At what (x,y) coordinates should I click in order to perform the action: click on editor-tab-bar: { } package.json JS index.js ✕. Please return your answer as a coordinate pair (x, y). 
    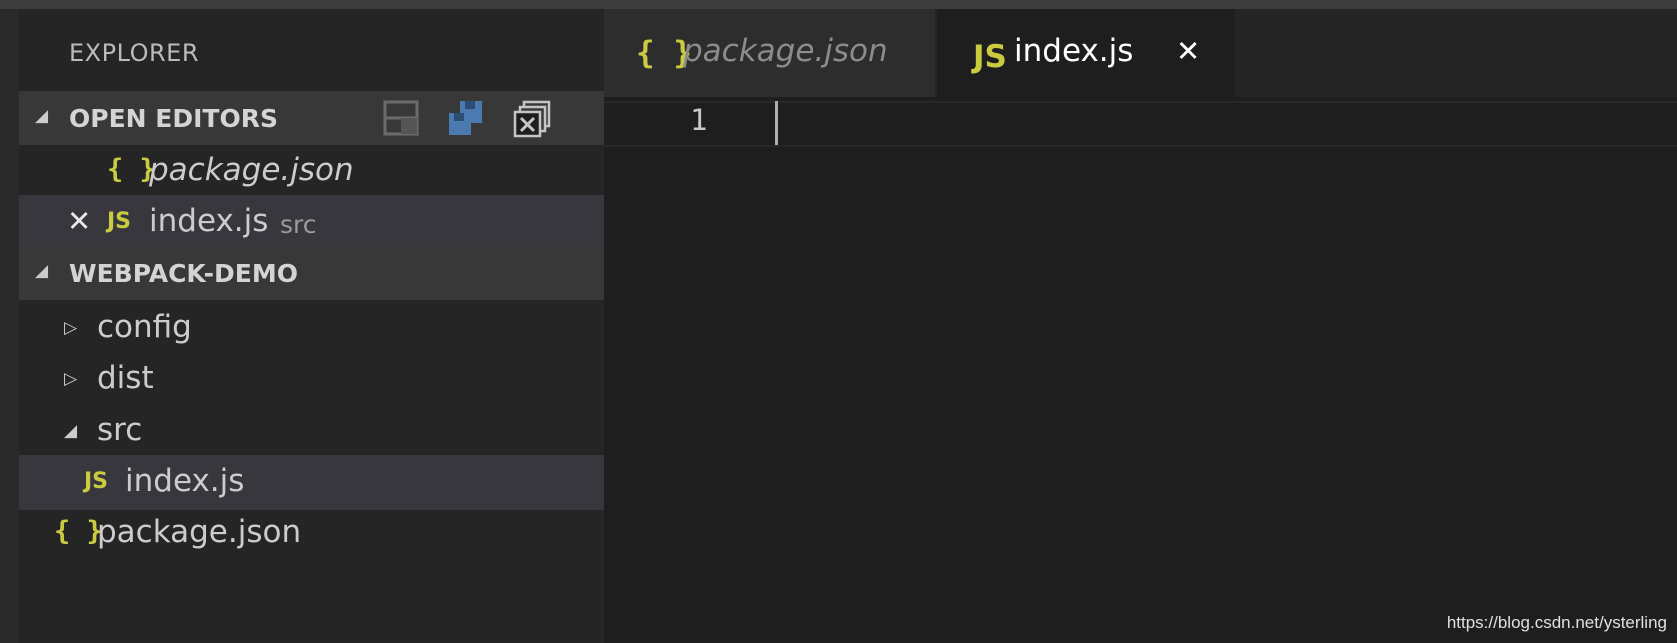
    Looking at the image, I should click on (1140, 53).